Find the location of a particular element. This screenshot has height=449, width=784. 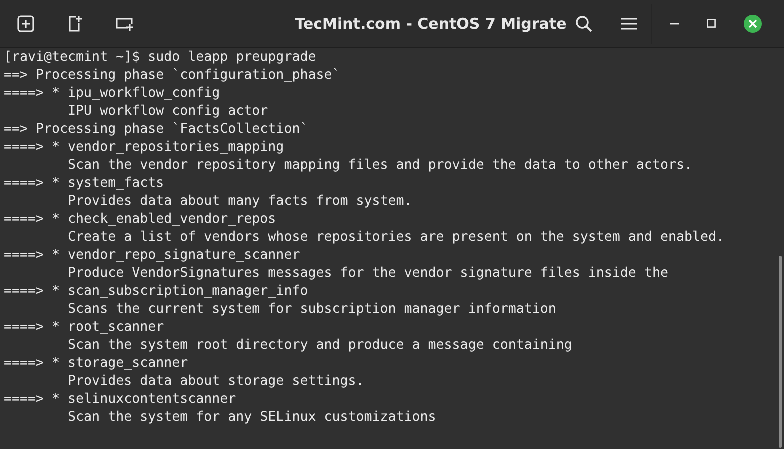

terminal-line: Scans the current system for subscription manager information is located at coordinates (311, 310).